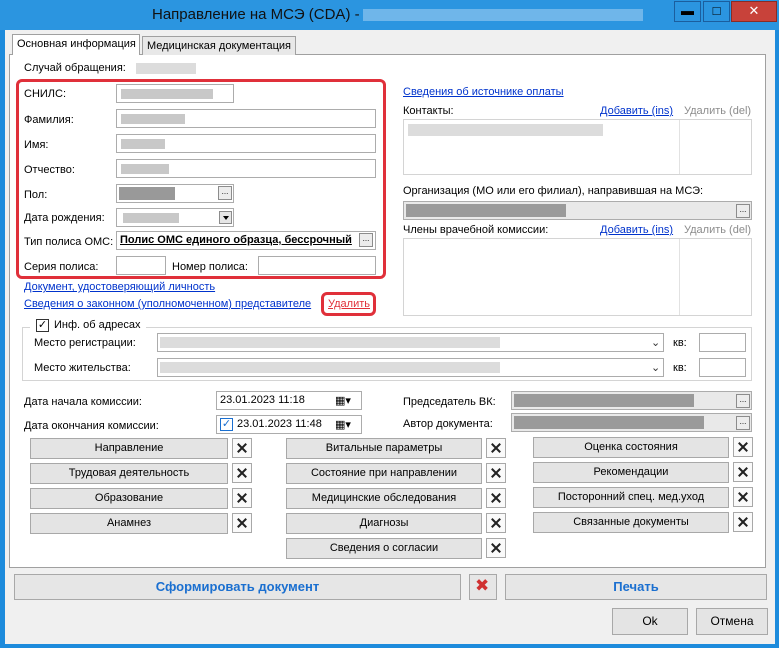 The height and width of the screenshot is (648, 779). I want to click on section-clear-employment-icon, so click(242, 473).